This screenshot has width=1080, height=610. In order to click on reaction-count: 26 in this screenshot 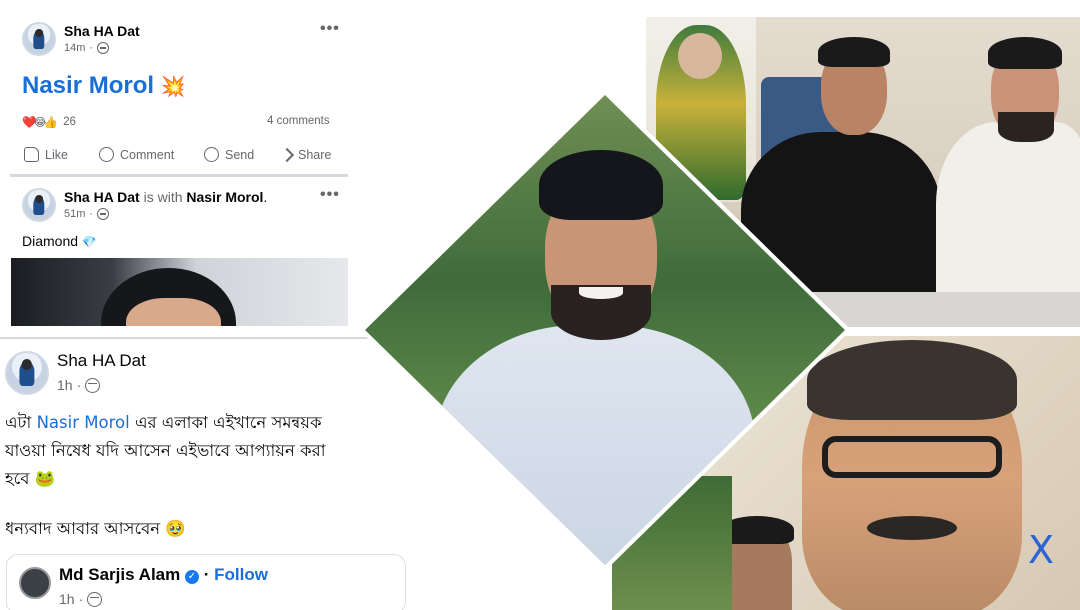, I will do `click(69, 122)`.